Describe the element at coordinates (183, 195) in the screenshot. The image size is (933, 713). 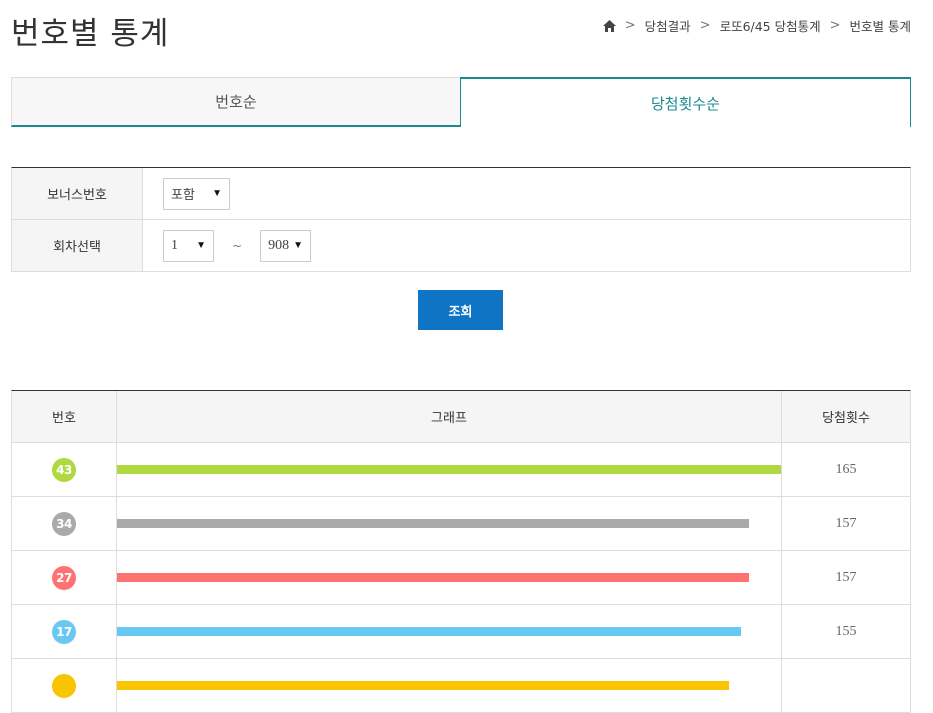
I see `bonus-select-value: 포함` at that location.